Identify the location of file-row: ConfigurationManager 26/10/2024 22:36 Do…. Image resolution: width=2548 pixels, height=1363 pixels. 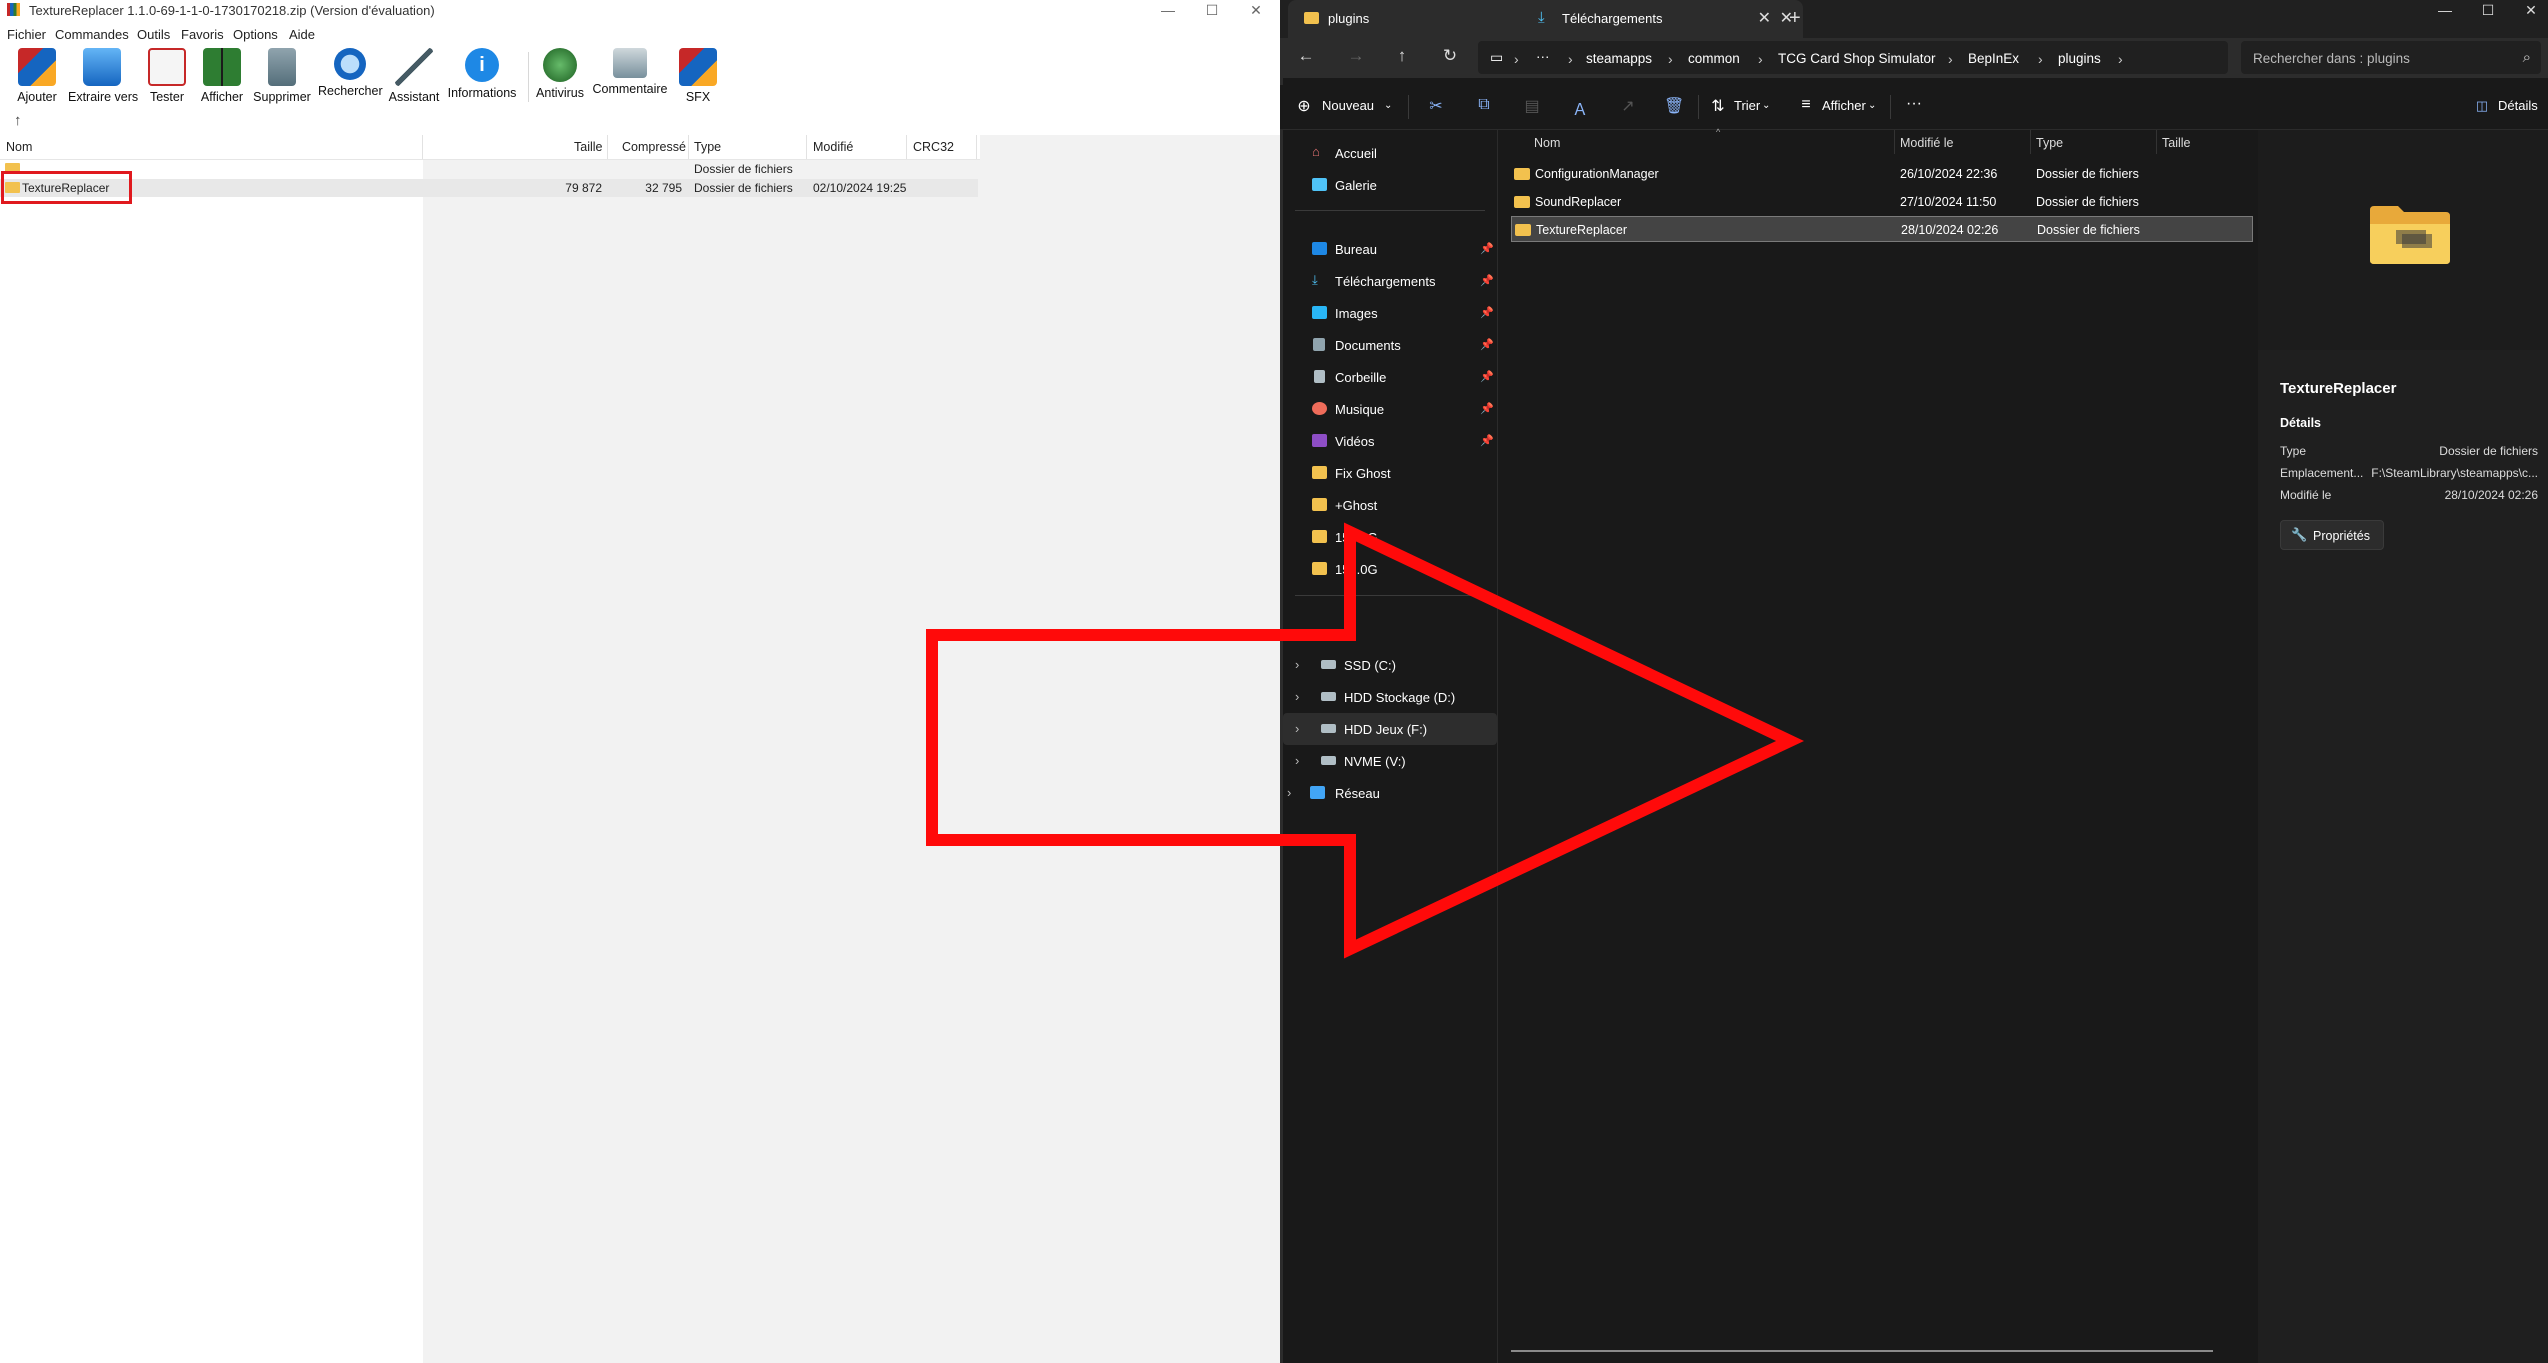
(1825, 174).